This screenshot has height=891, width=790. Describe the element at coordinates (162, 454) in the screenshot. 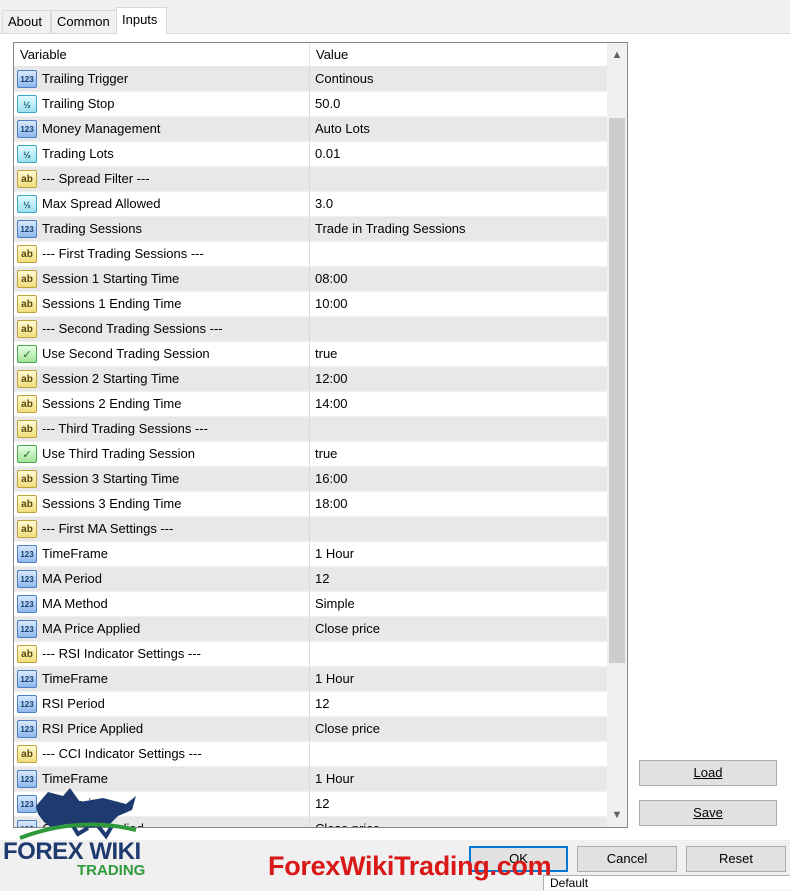

I see `variable-cell: ✓ Use Third Trading Session` at that location.